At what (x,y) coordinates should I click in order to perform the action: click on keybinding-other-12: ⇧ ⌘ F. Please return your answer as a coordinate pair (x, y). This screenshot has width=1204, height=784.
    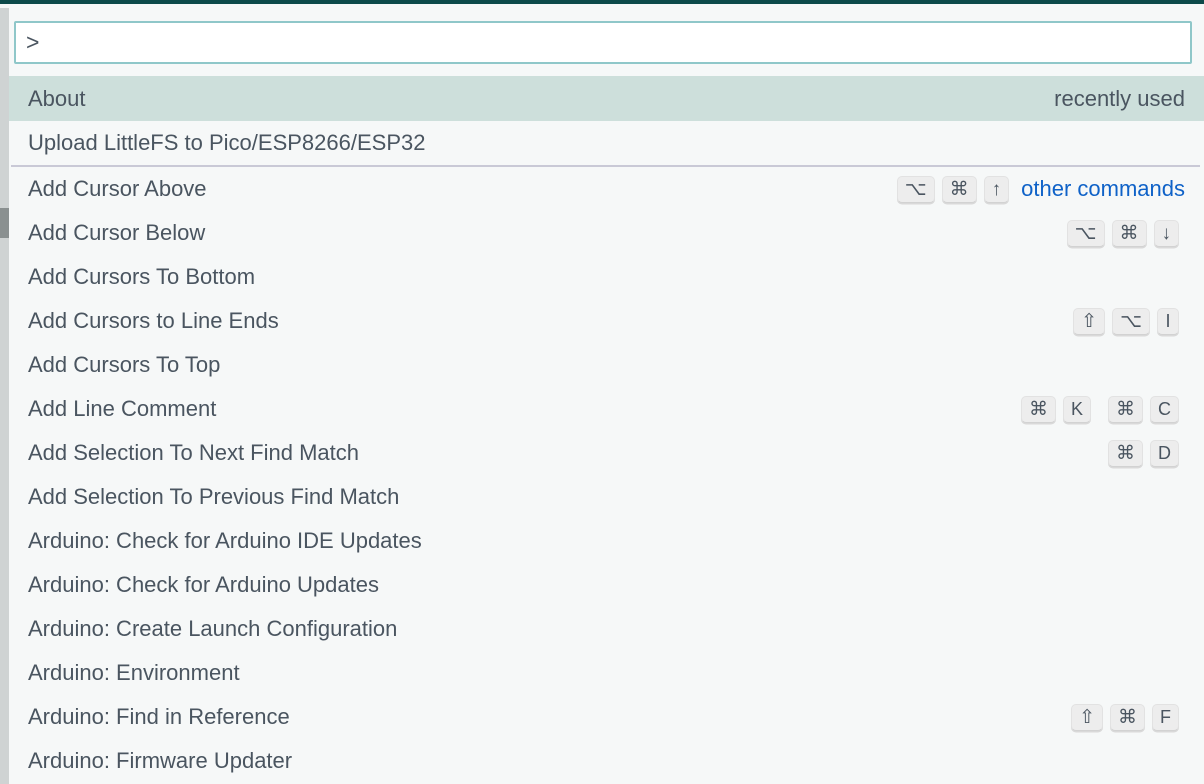
    Looking at the image, I should click on (1125, 717).